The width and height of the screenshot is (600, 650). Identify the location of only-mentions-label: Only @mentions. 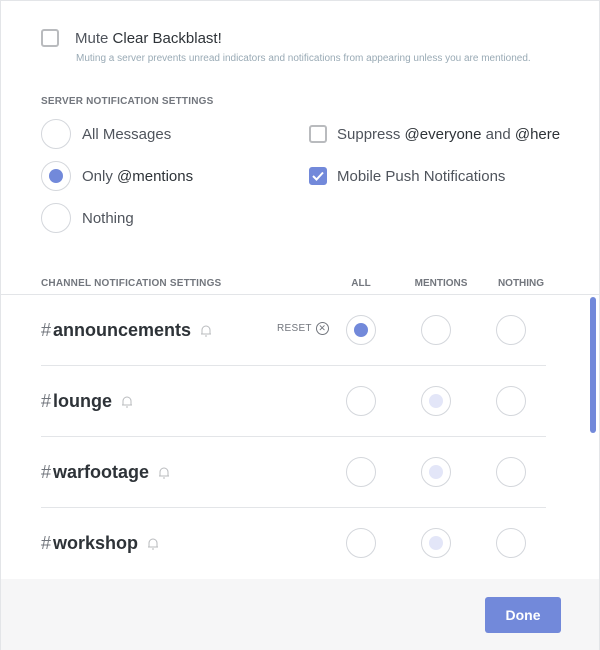
(137, 176).